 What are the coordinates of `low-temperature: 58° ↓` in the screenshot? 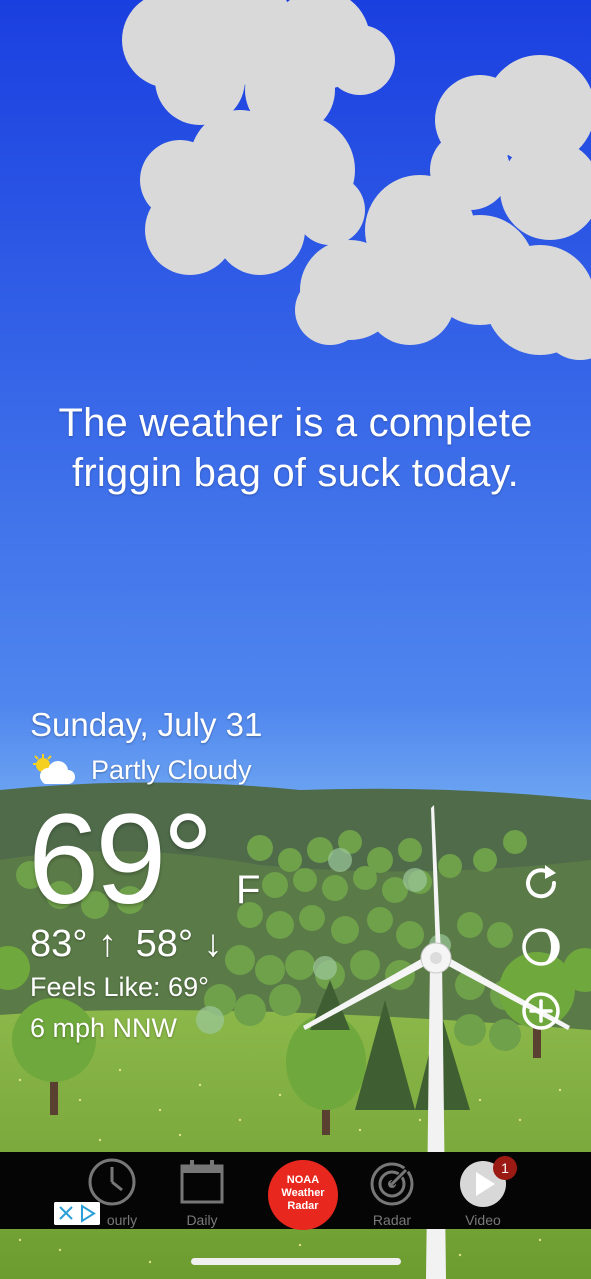 It's located at (179, 944).